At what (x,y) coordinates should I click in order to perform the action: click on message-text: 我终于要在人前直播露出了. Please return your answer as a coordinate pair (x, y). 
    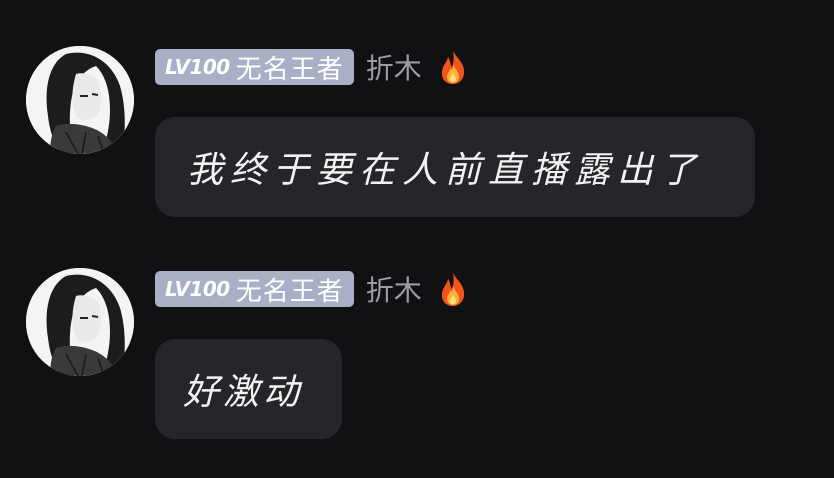
    Looking at the image, I should click on (445, 170).